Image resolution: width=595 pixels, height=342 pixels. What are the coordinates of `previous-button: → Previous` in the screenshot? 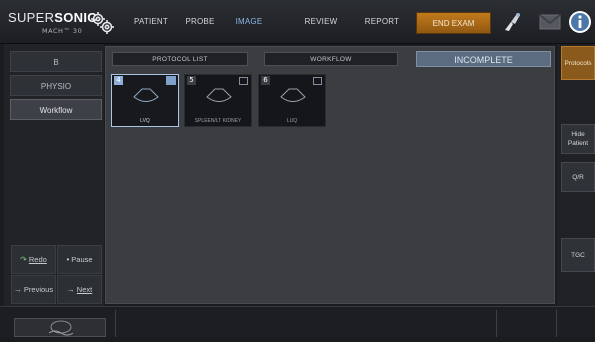 It's located at (33, 289).